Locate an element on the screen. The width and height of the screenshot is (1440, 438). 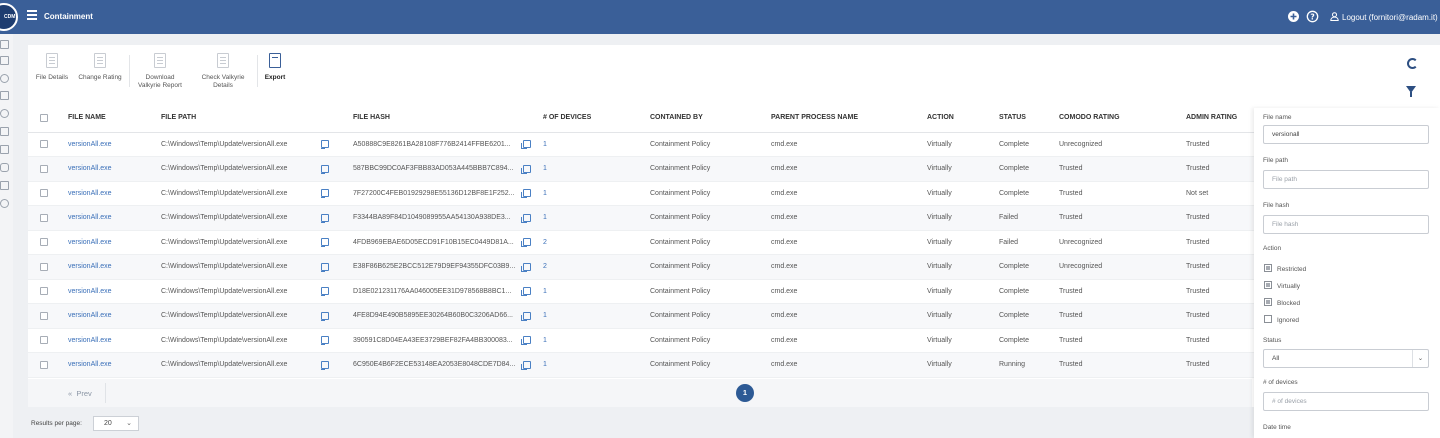
applications-icon is located at coordinates (4, 113).